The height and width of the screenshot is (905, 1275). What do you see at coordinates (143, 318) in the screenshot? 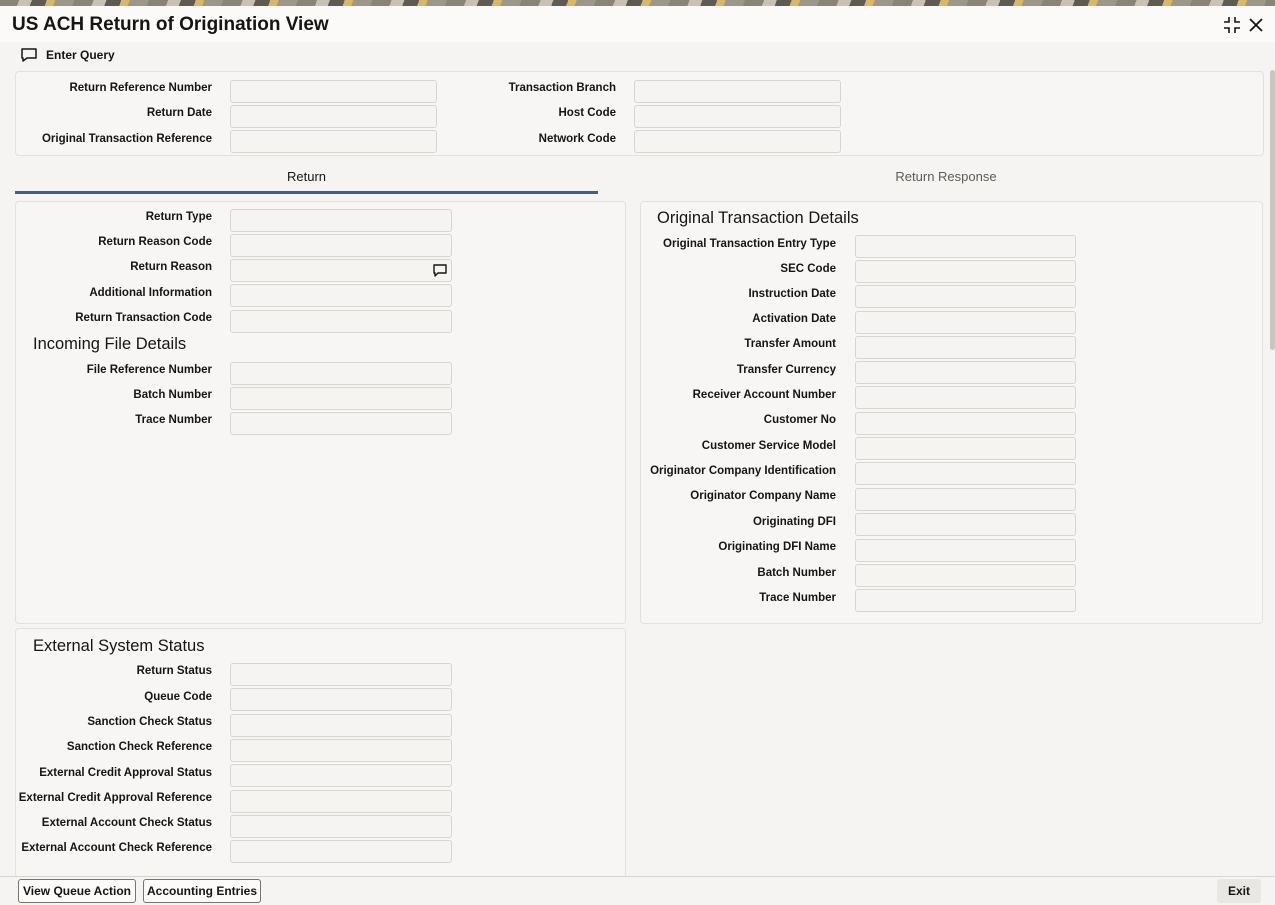
I see `return-transaction-code-label: Return Transaction Code` at bounding box center [143, 318].